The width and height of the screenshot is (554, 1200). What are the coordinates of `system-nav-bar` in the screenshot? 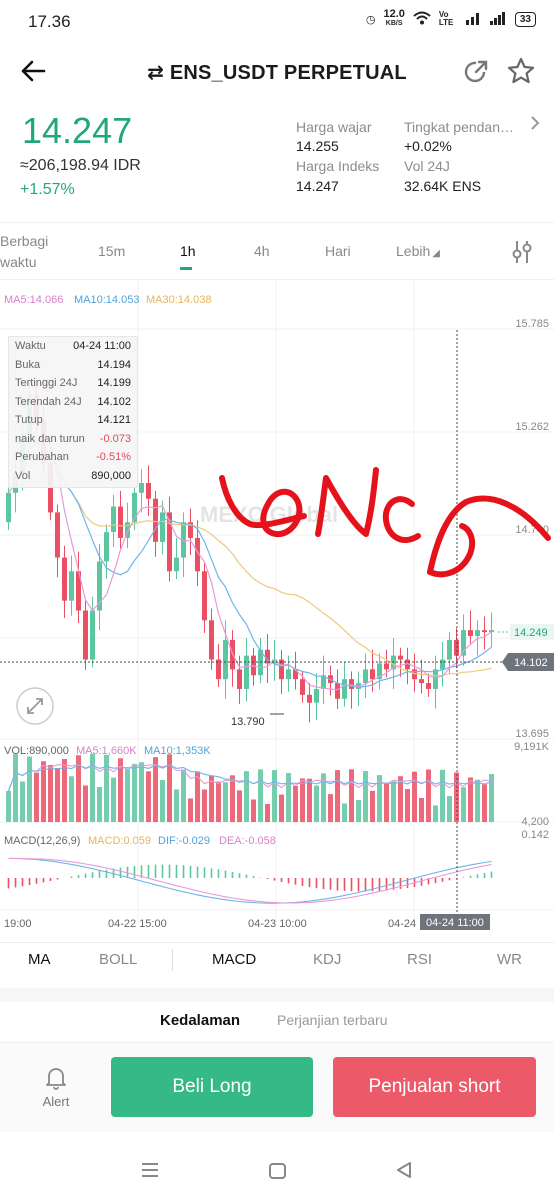 It's located at (277, 1170).